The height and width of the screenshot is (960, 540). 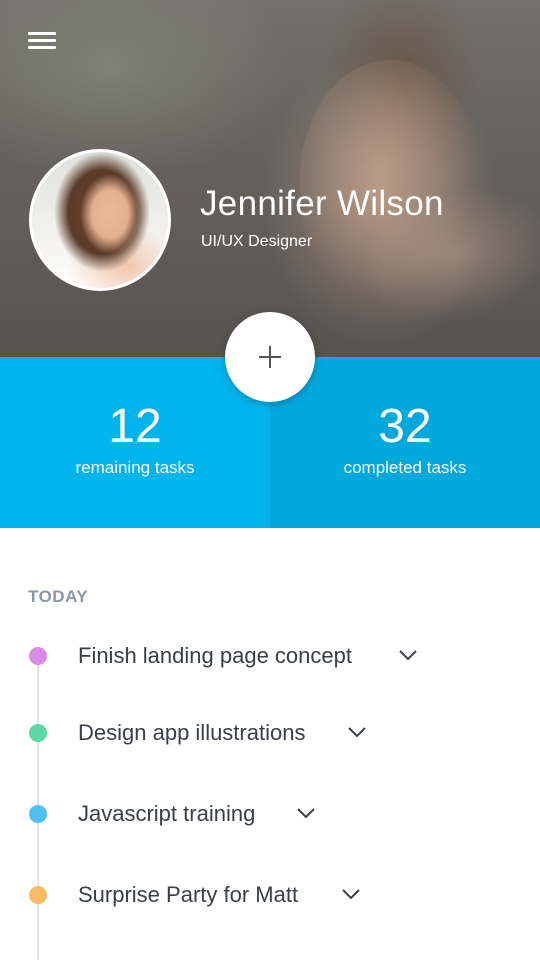 What do you see at coordinates (257, 241) in the screenshot?
I see `profile-role: UI/UX Designer` at bounding box center [257, 241].